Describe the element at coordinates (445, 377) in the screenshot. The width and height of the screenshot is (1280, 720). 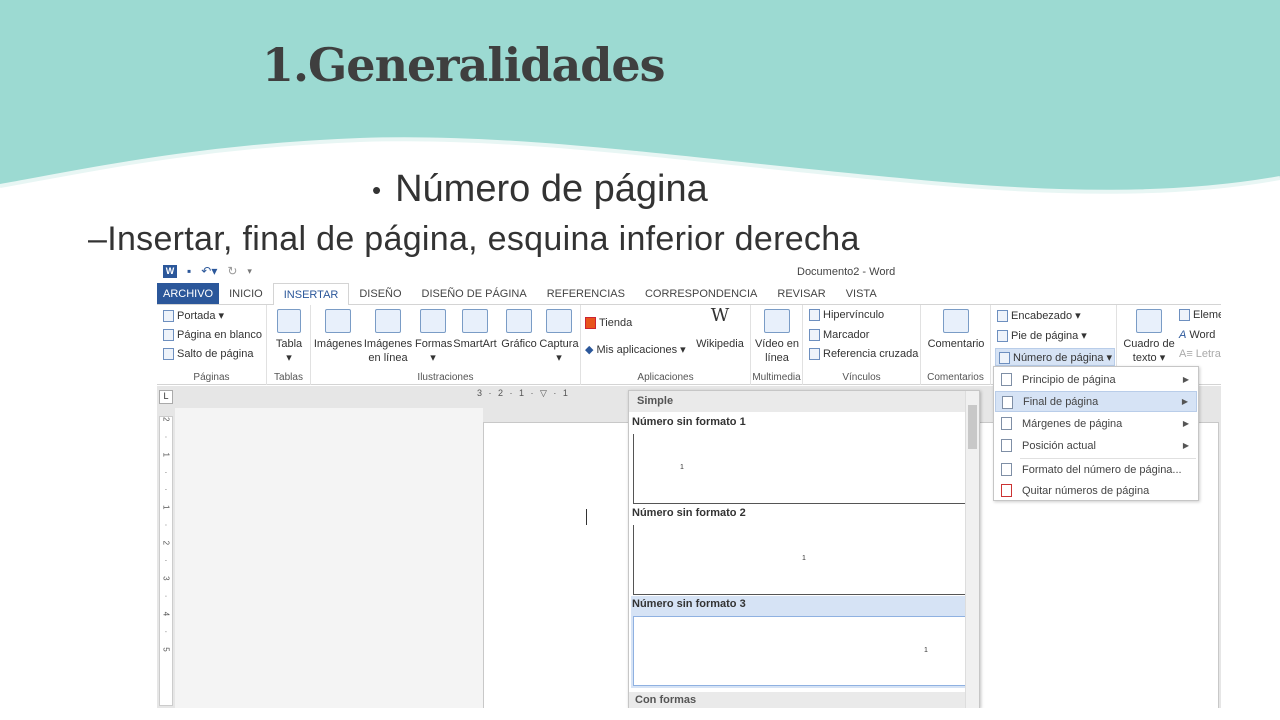
I see `group-label-ilustraciones: Ilustraciones` at that location.